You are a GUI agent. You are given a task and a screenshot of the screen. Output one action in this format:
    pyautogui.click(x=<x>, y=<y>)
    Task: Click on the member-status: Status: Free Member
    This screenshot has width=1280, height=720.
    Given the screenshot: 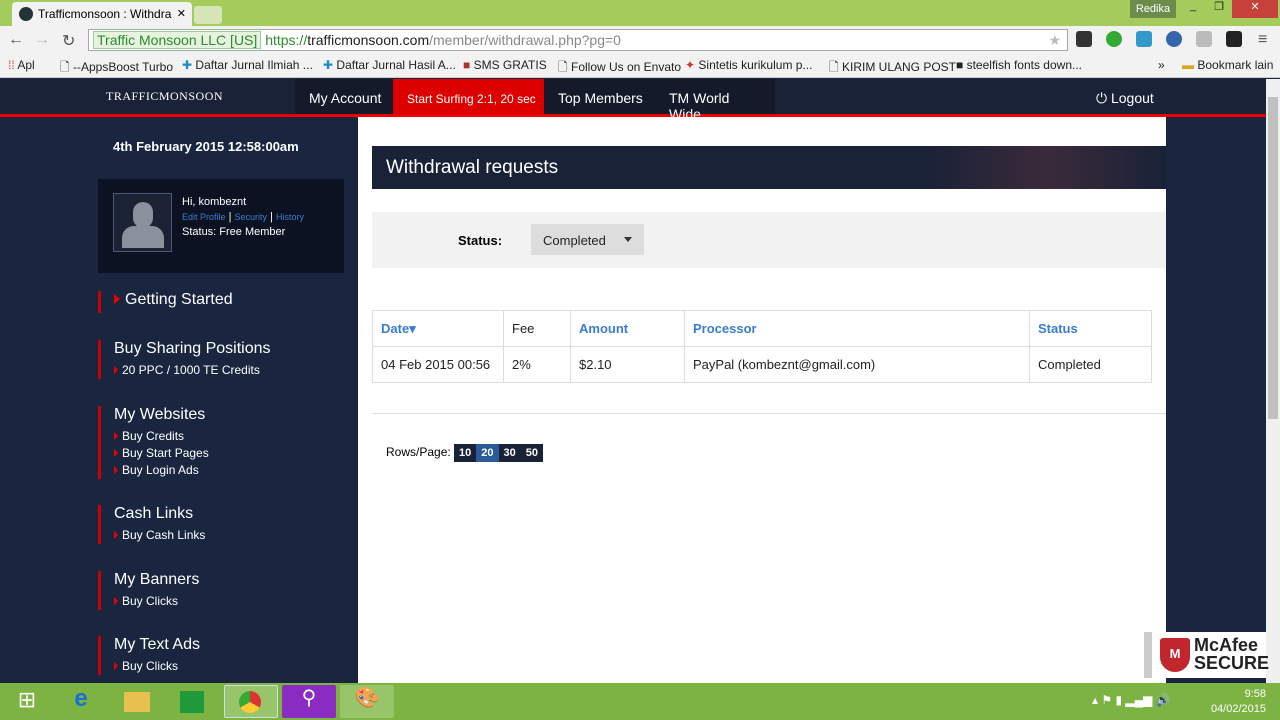 What is the action you would take?
    pyautogui.click(x=234, y=232)
    